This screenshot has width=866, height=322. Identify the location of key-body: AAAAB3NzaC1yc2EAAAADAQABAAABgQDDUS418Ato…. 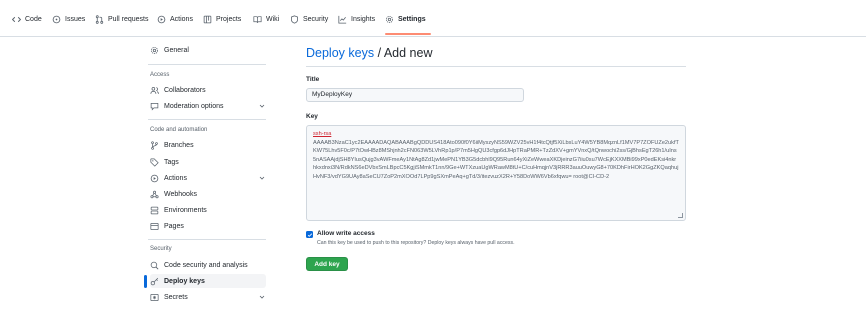
(496, 159).